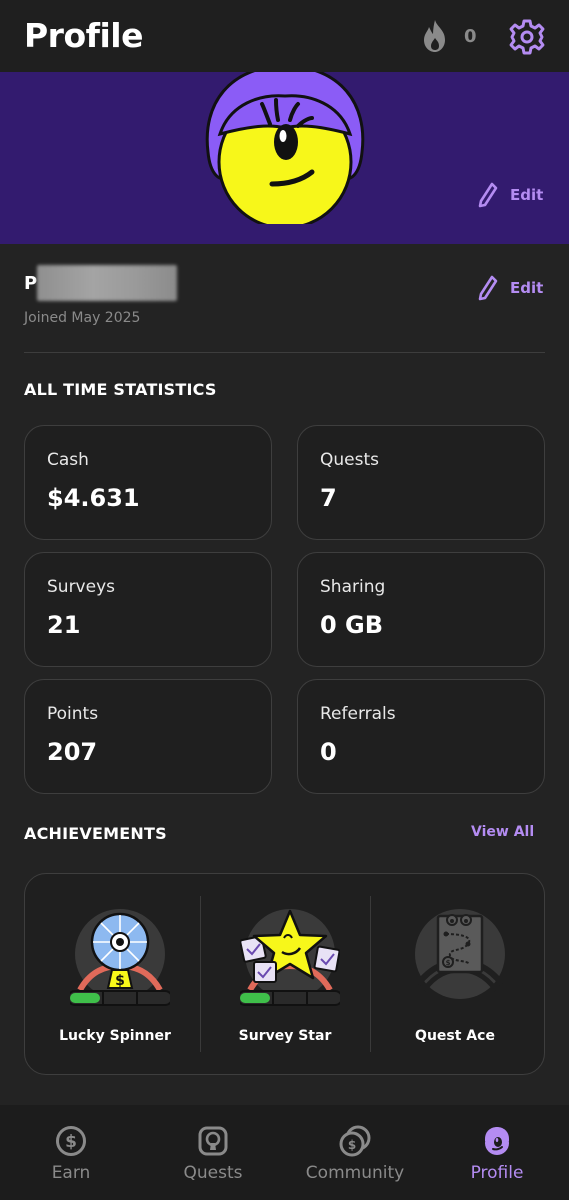 This screenshot has width=569, height=1200. What do you see at coordinates (355, 1173) in the screenshot?
I see `nav-label: Community` at bounding box center [355, 1173].